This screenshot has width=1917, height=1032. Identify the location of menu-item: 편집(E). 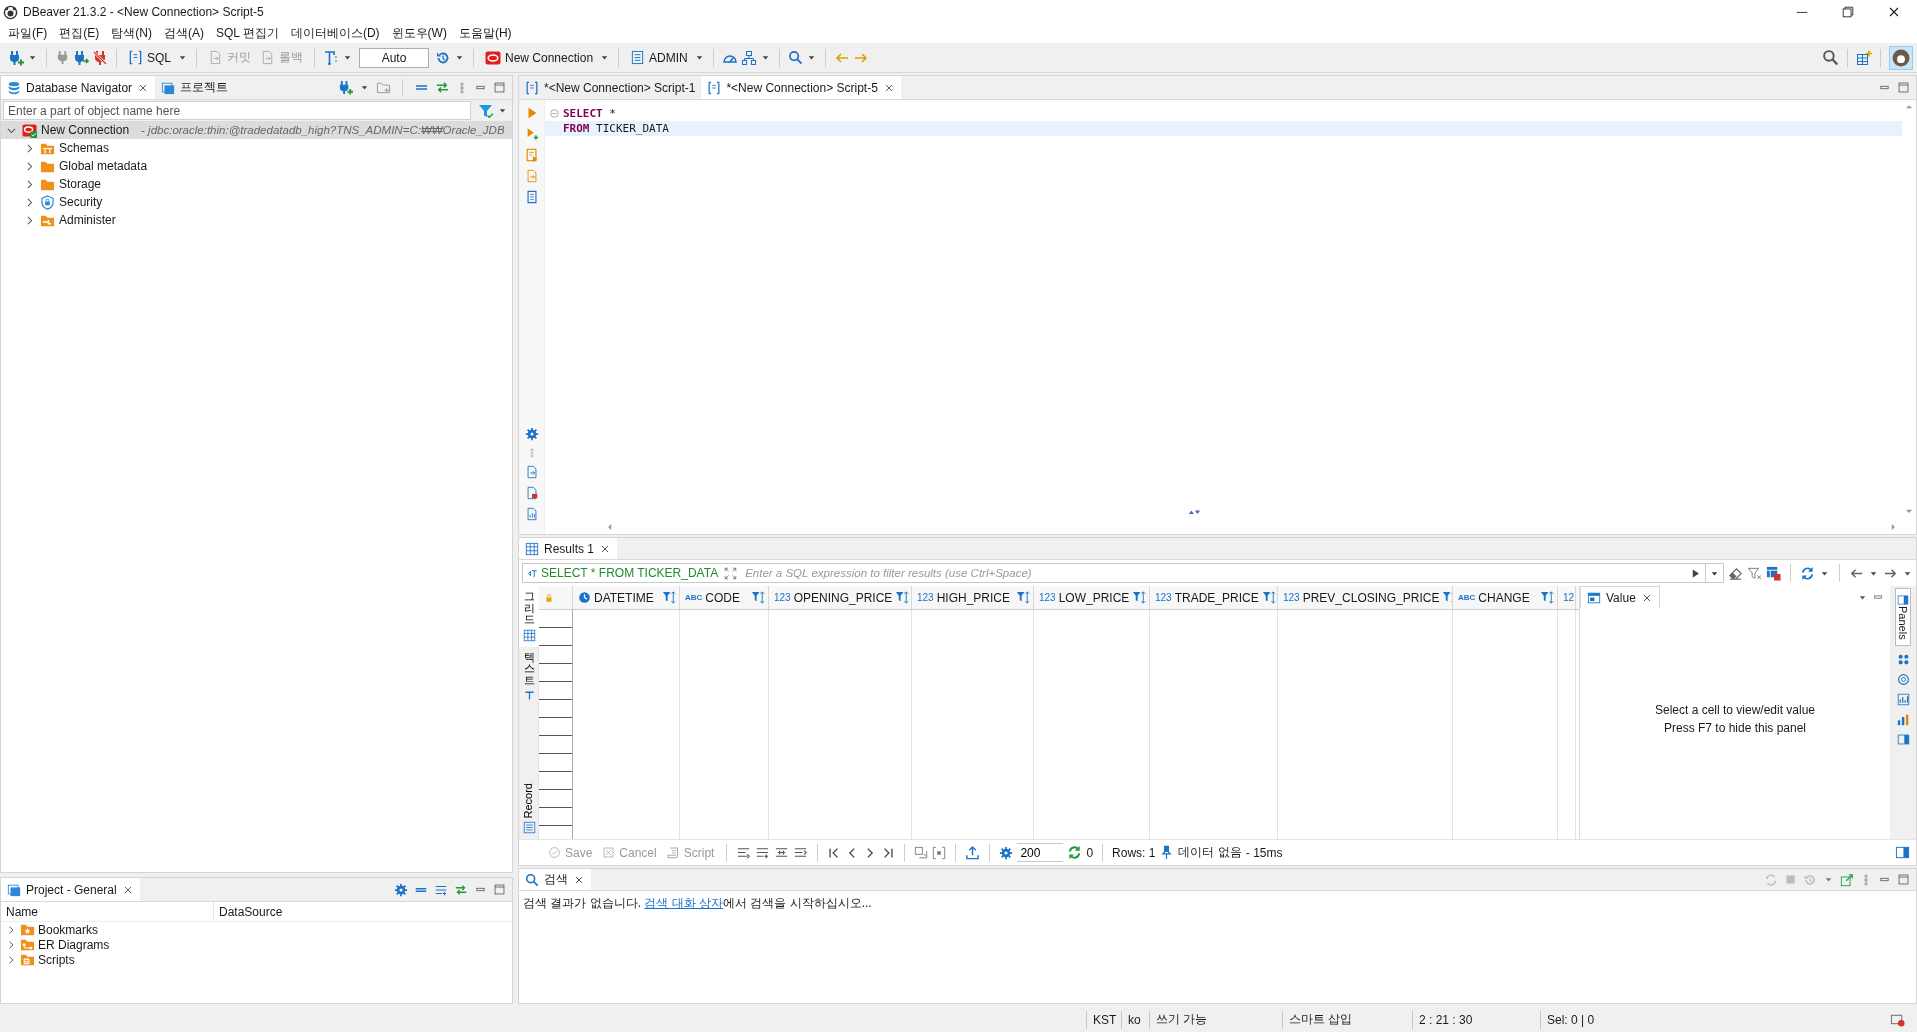
(79, 33).